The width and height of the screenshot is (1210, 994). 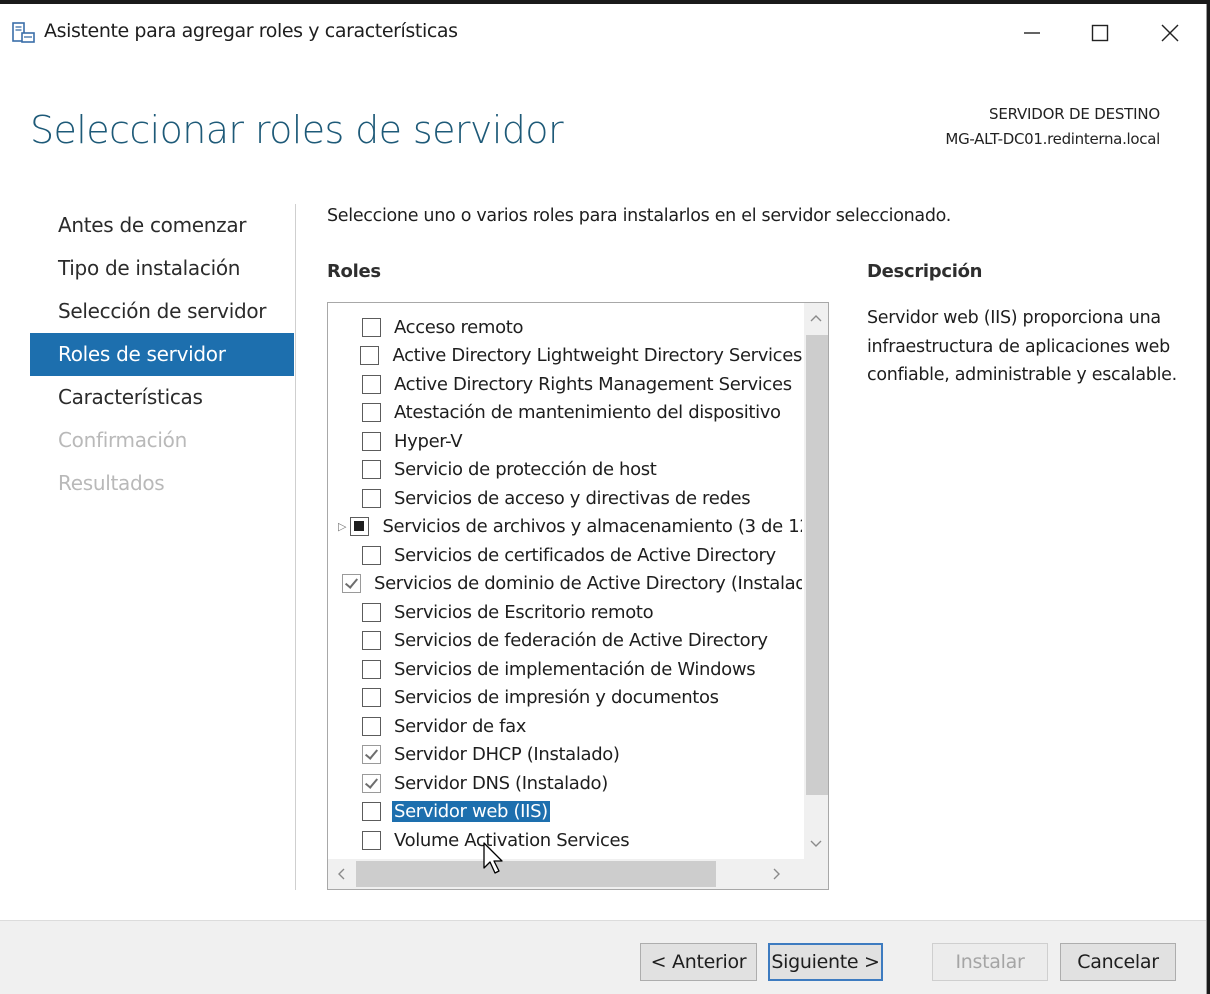 What do you see at coordinates (990, 962) in the screenshot?
I see `install-button: Instalar` at bounding box center [990, 962].